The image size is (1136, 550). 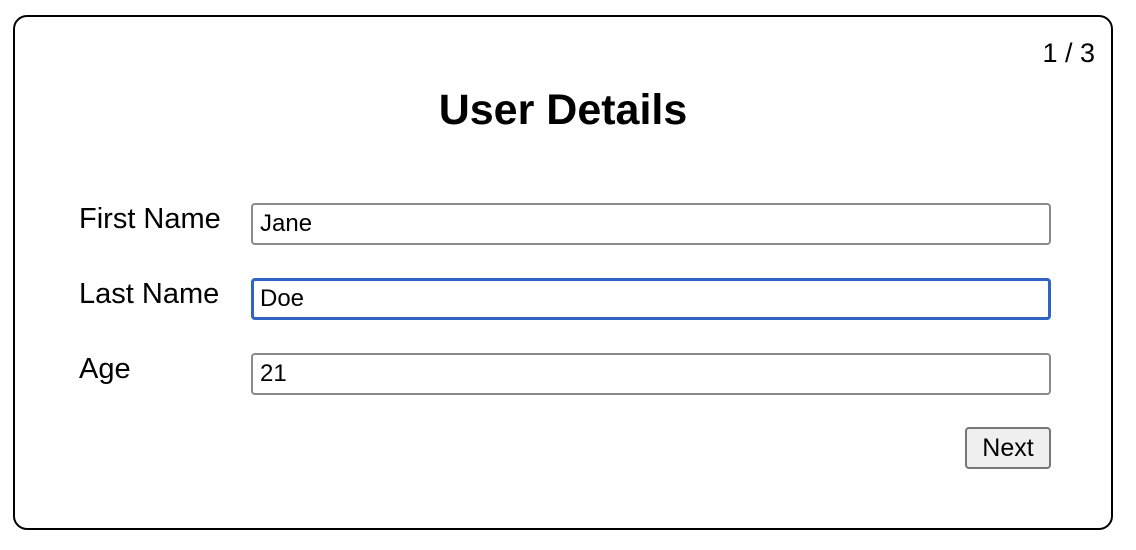 What do you see at coordinates (563, 110) in the screenshot?
I see `page-title: User Details` at bounding box center [563, 110].